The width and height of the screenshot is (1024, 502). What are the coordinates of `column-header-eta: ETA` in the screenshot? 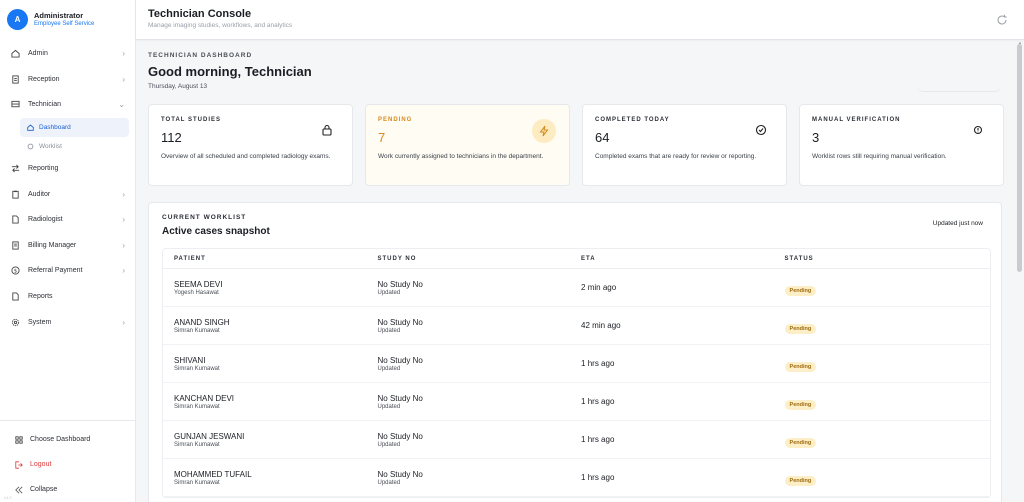 It's located at (672, 259).